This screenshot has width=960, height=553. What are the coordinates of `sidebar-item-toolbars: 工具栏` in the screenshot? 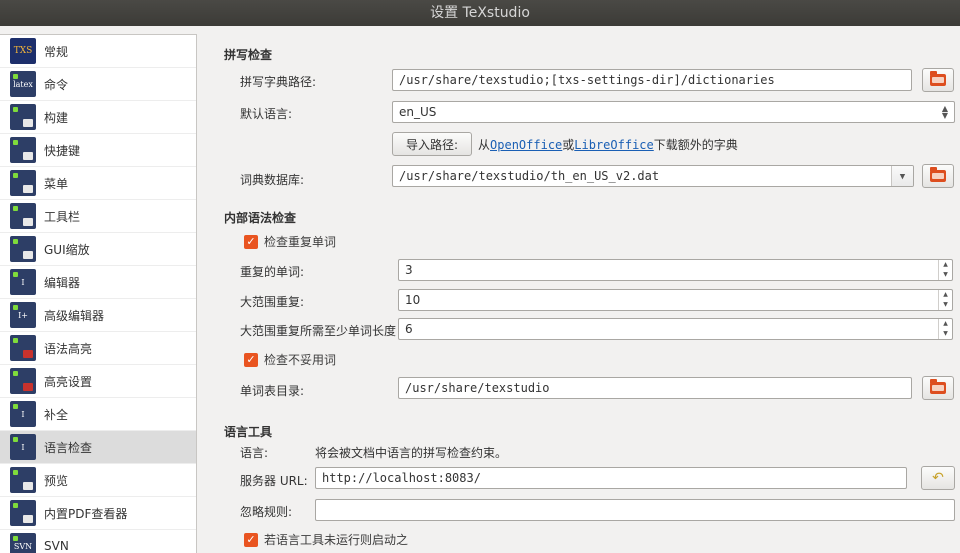 It's located at (98, 216).